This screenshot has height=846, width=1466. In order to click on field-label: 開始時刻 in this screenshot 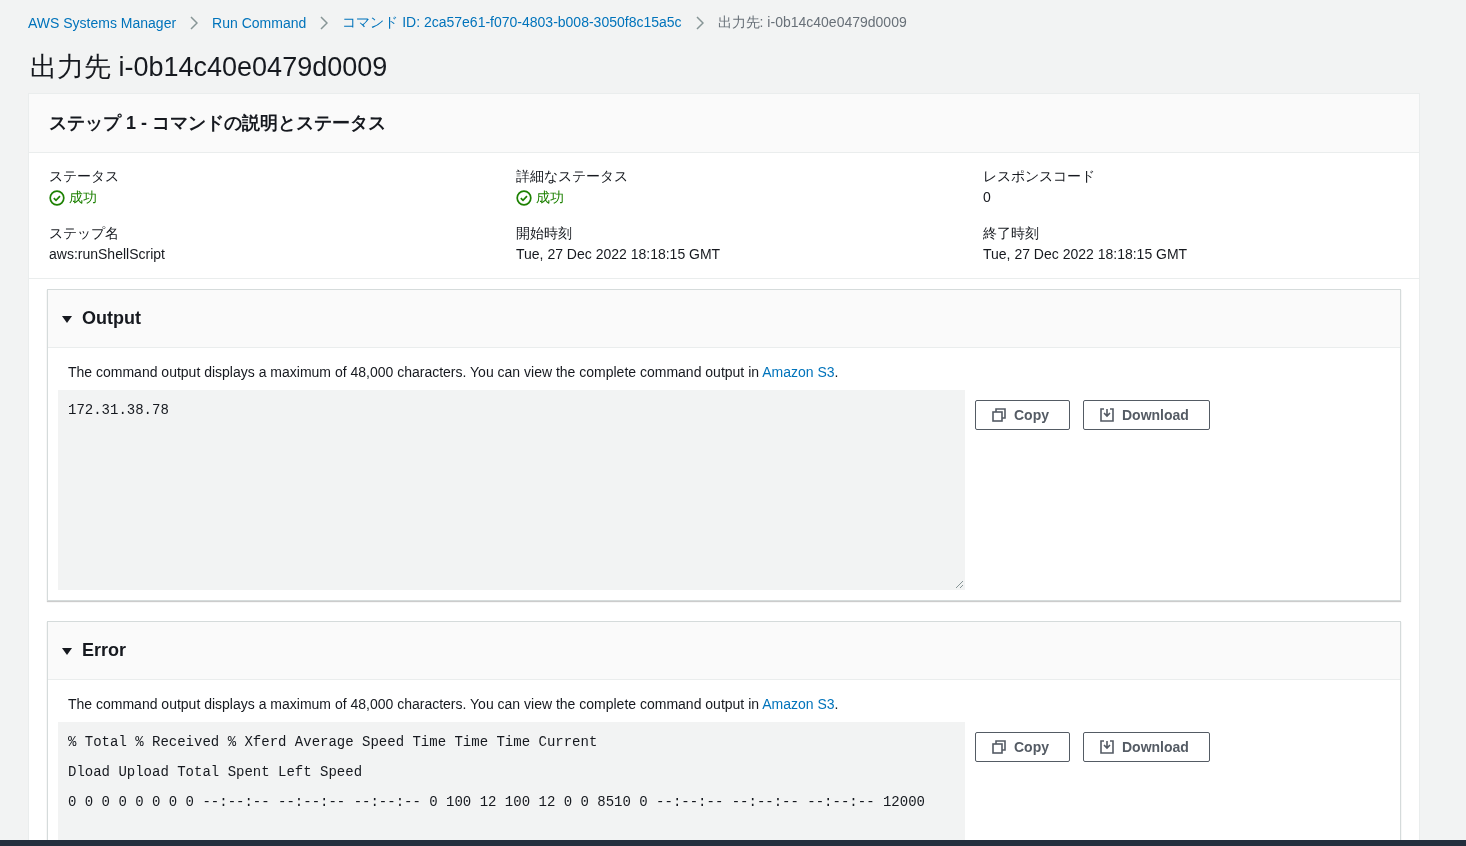, I will do `click(544, 234)`.